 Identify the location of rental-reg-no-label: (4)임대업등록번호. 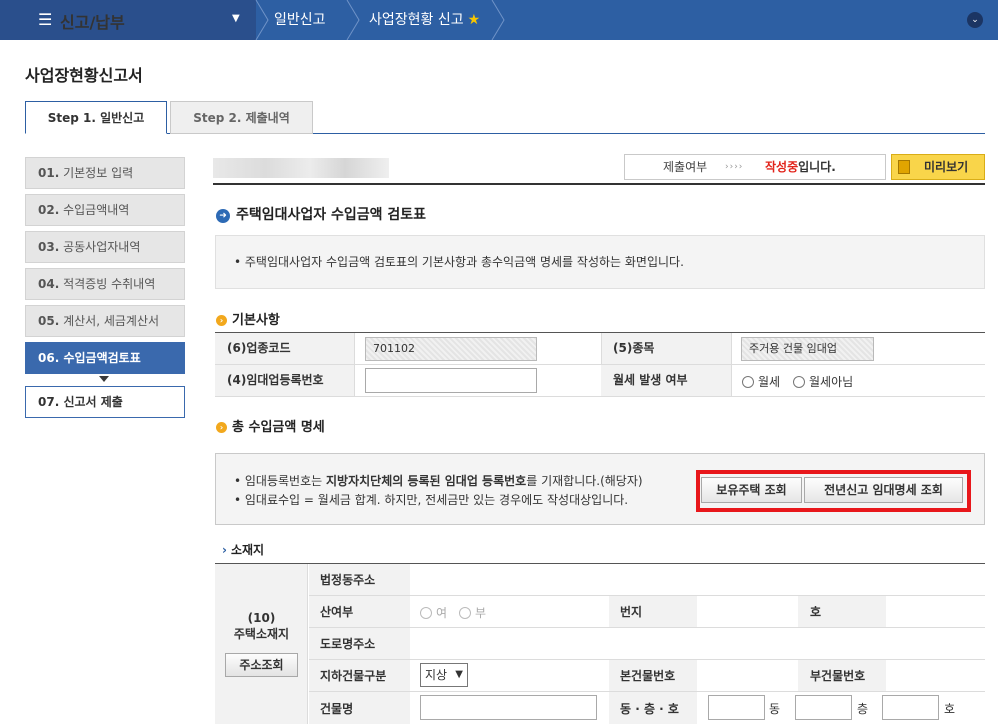
(284, 380).